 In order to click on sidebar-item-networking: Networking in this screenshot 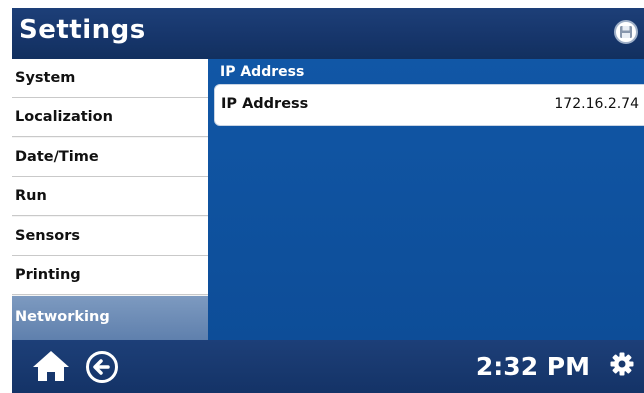, I will do `click(110, 318)`.